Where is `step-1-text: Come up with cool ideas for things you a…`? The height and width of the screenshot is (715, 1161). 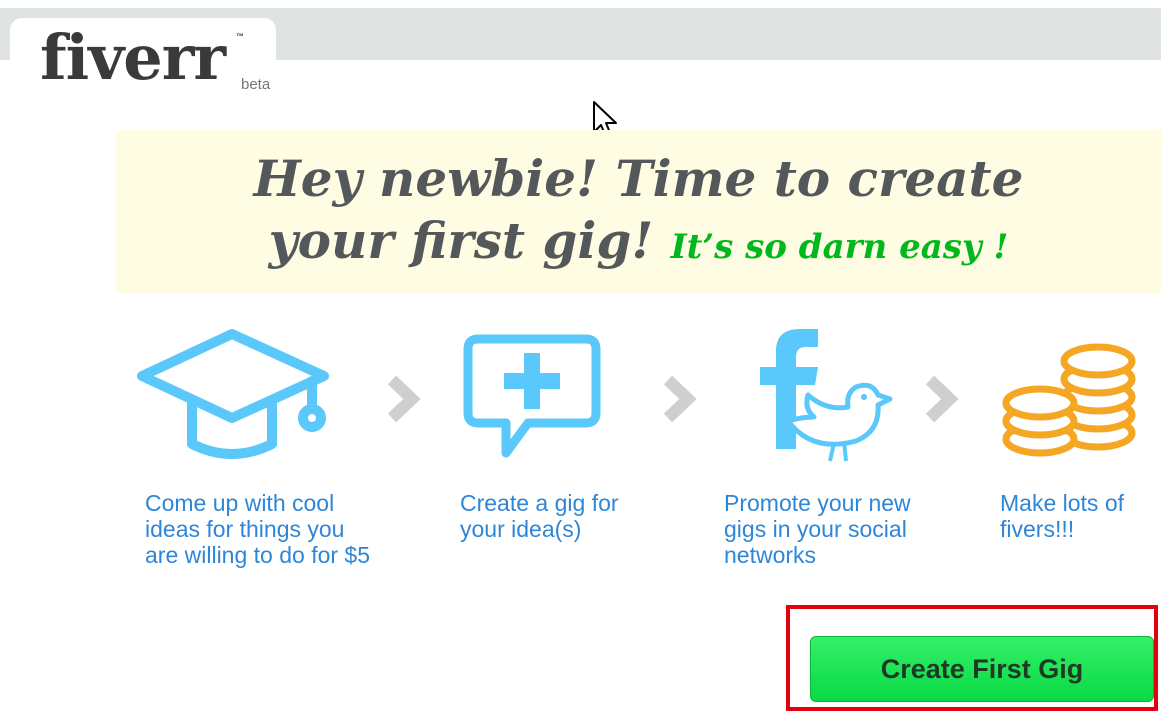 step-1-text: Come up with cool ideas for things you a… is located at coordinates (258, 529).